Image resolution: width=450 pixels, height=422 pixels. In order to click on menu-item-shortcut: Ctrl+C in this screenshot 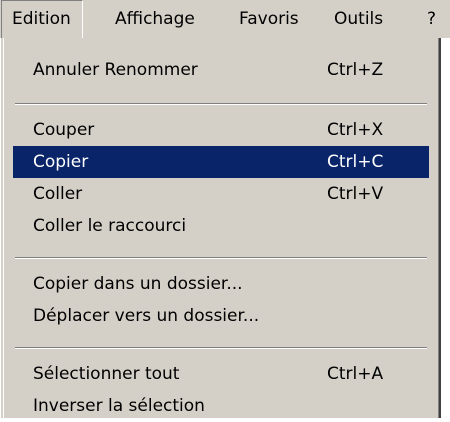, I will do `click(355, 162)`.